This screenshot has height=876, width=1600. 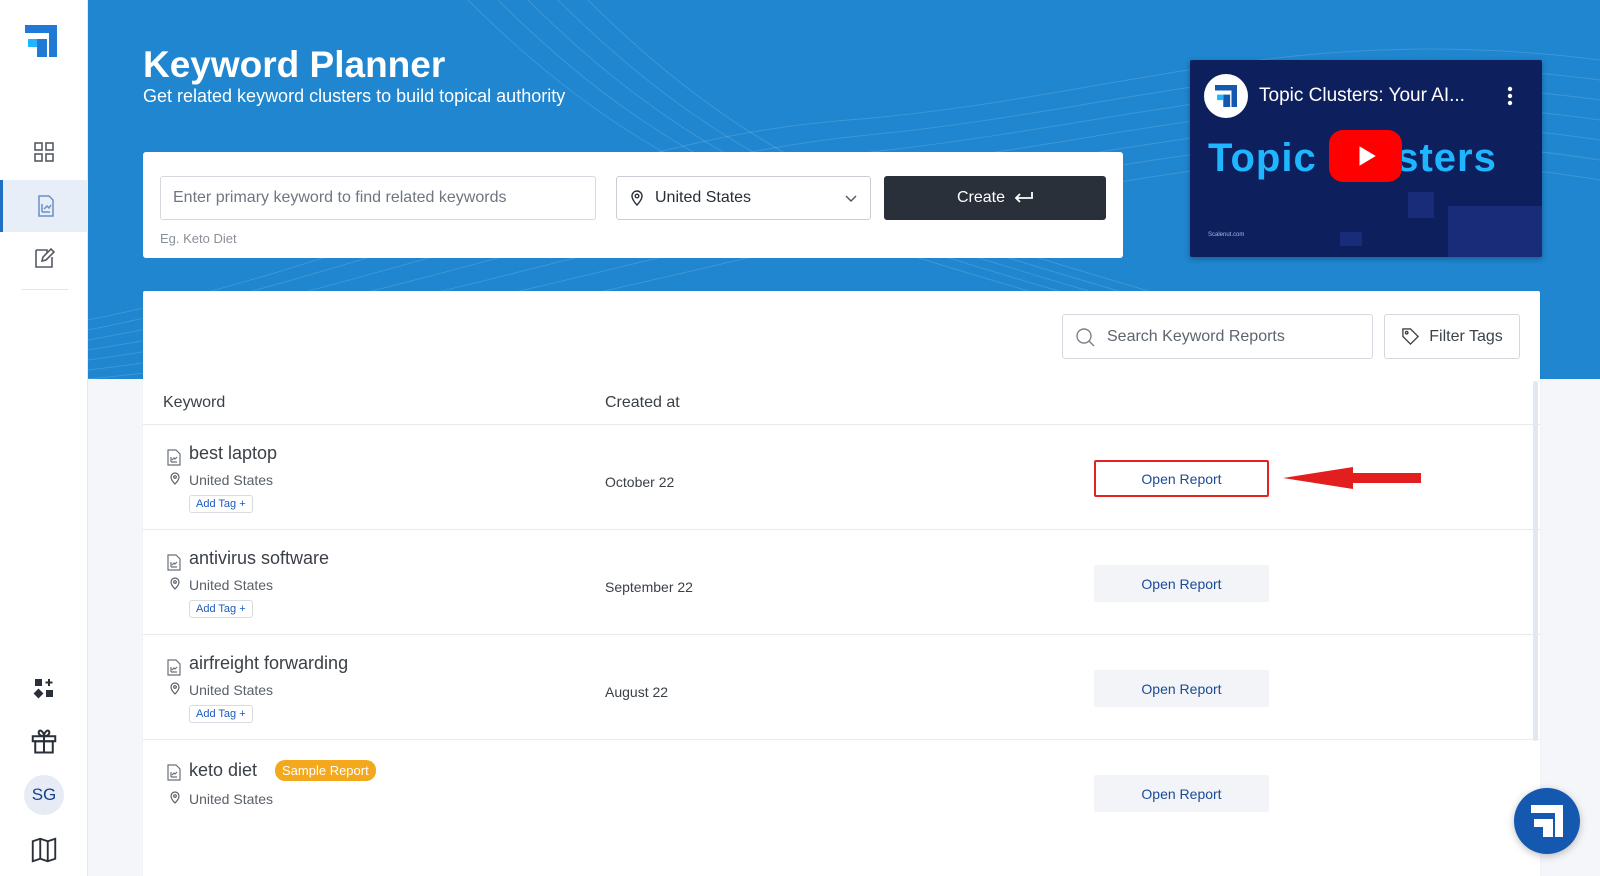 I want to click on report-search-box, so click(x=1217, y=336).